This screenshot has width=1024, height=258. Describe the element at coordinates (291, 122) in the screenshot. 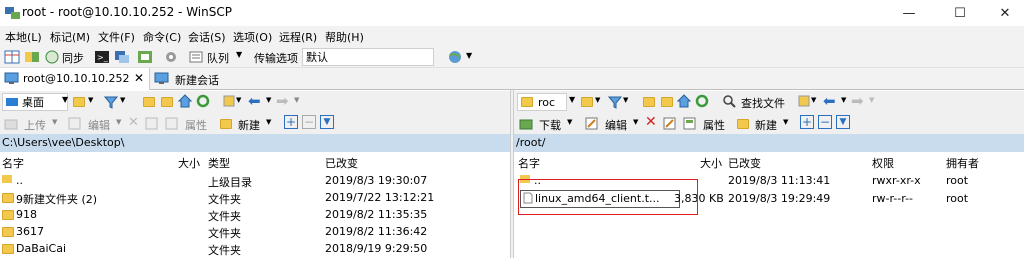

I see `select-all-icon: +` at that location.